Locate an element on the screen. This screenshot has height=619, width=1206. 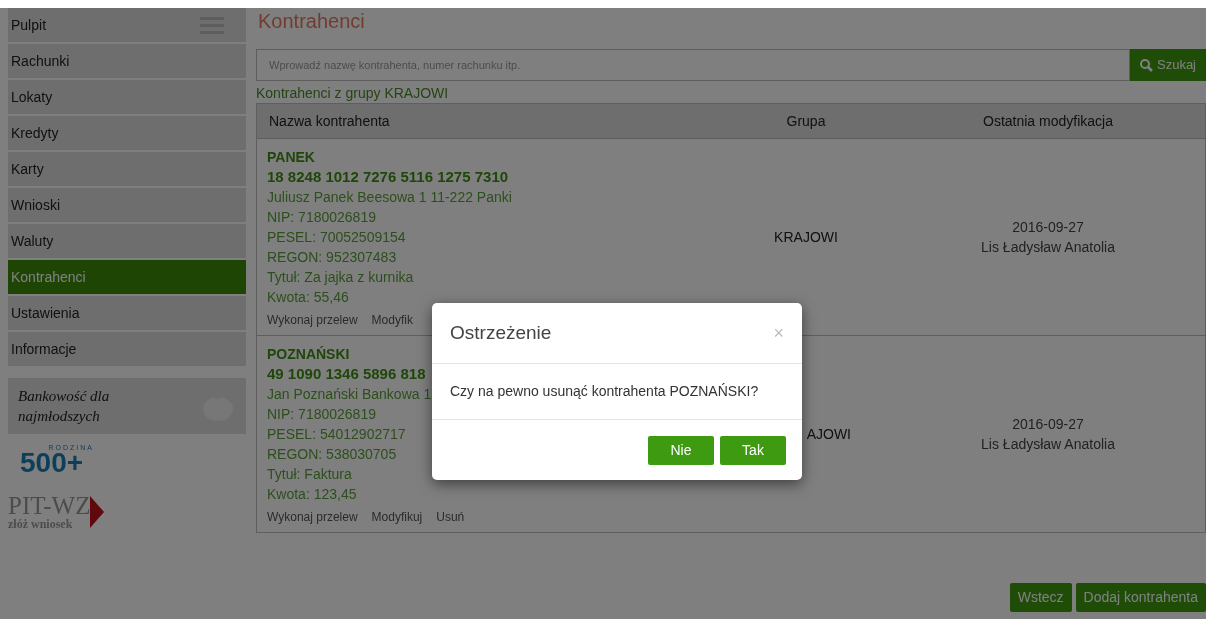
contractor-detail: REGON: 952307483 is located at coordinates (332, 257).